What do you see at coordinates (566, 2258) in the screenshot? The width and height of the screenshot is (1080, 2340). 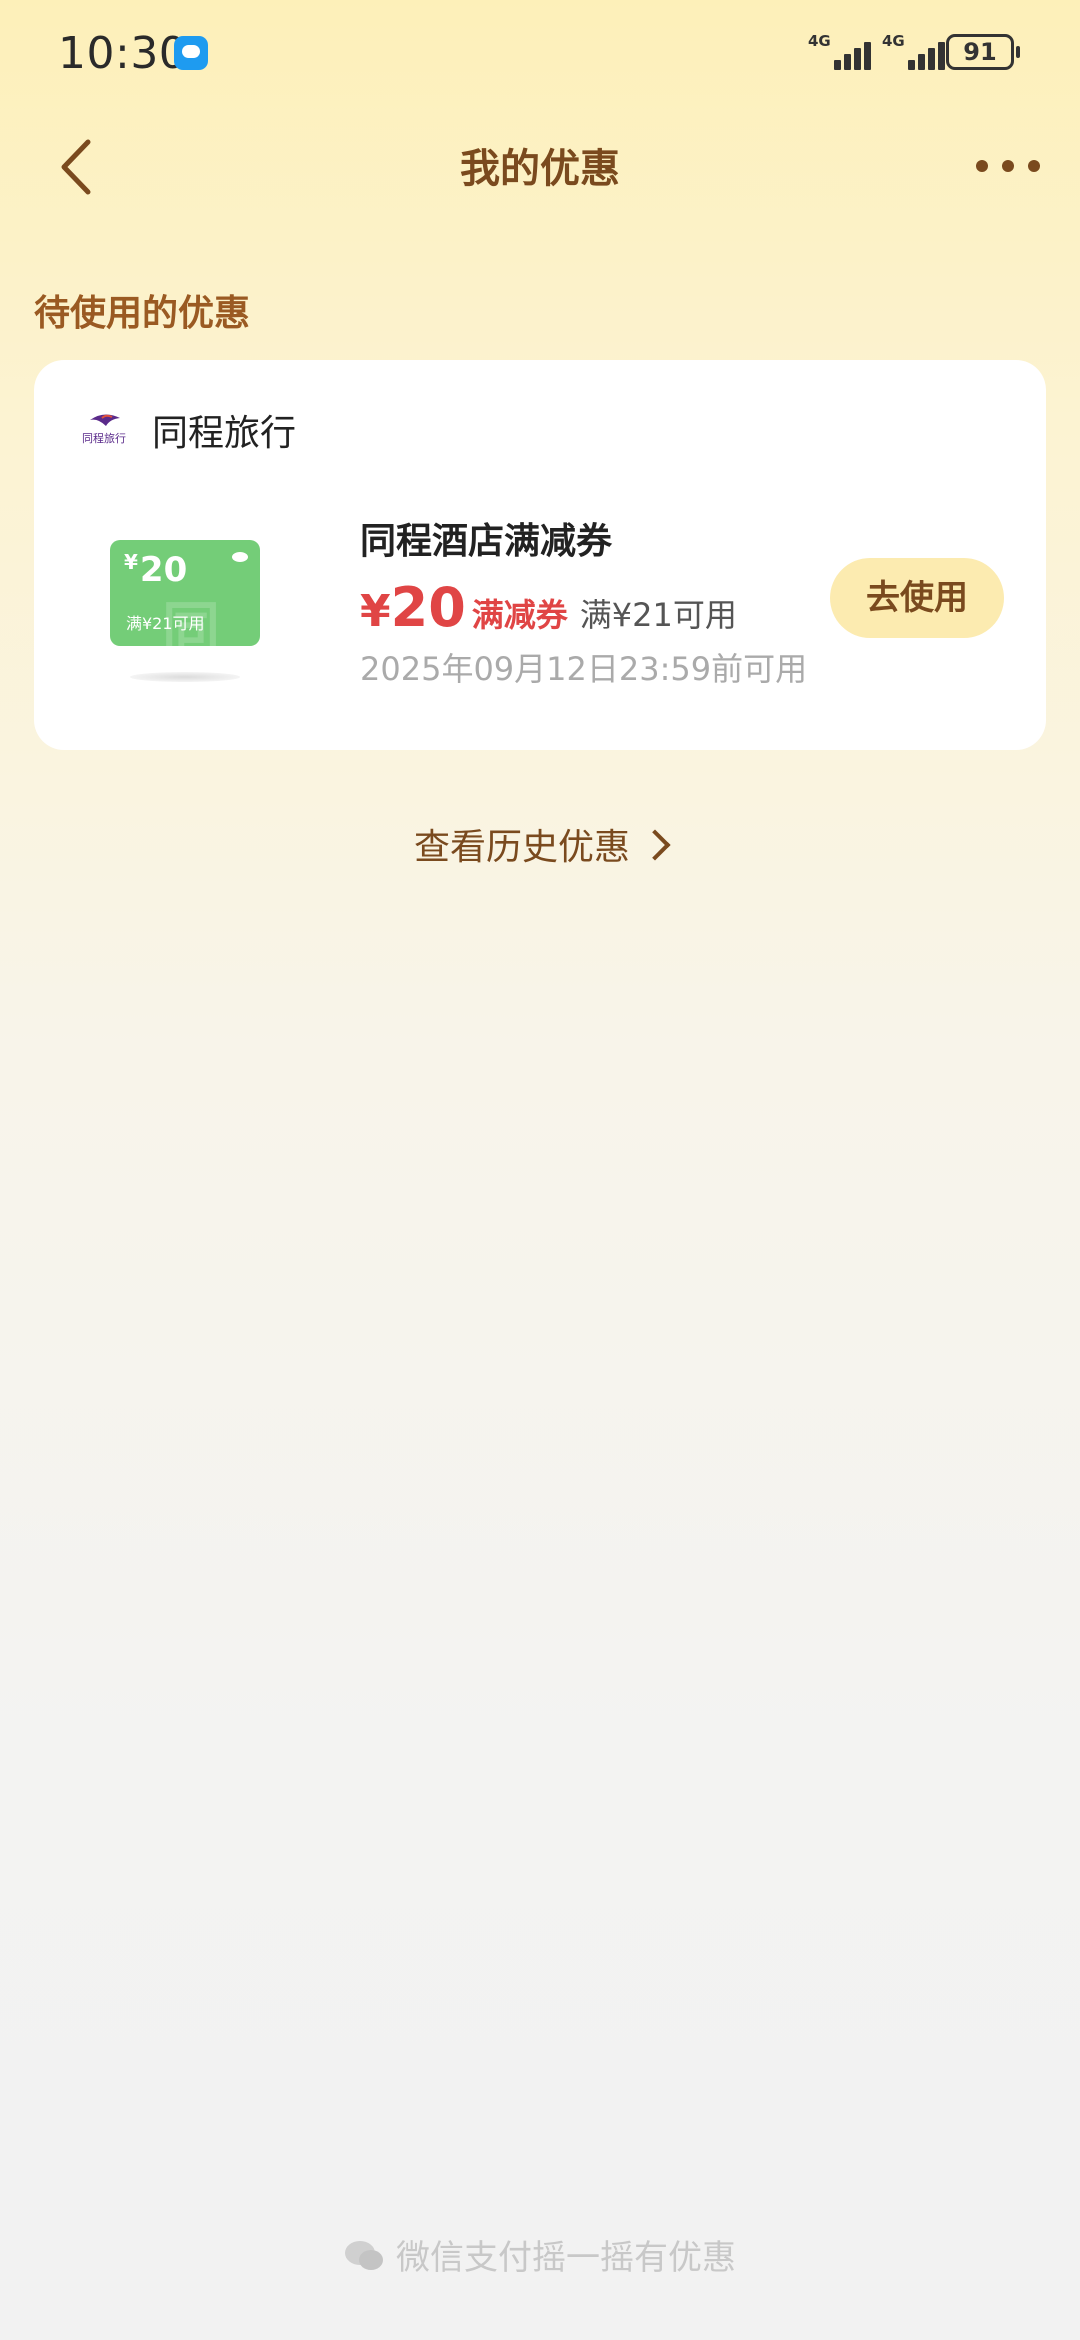 I see `footer-text: 微信支付摇一摇有优惠` at bounding box center [566, 2258].